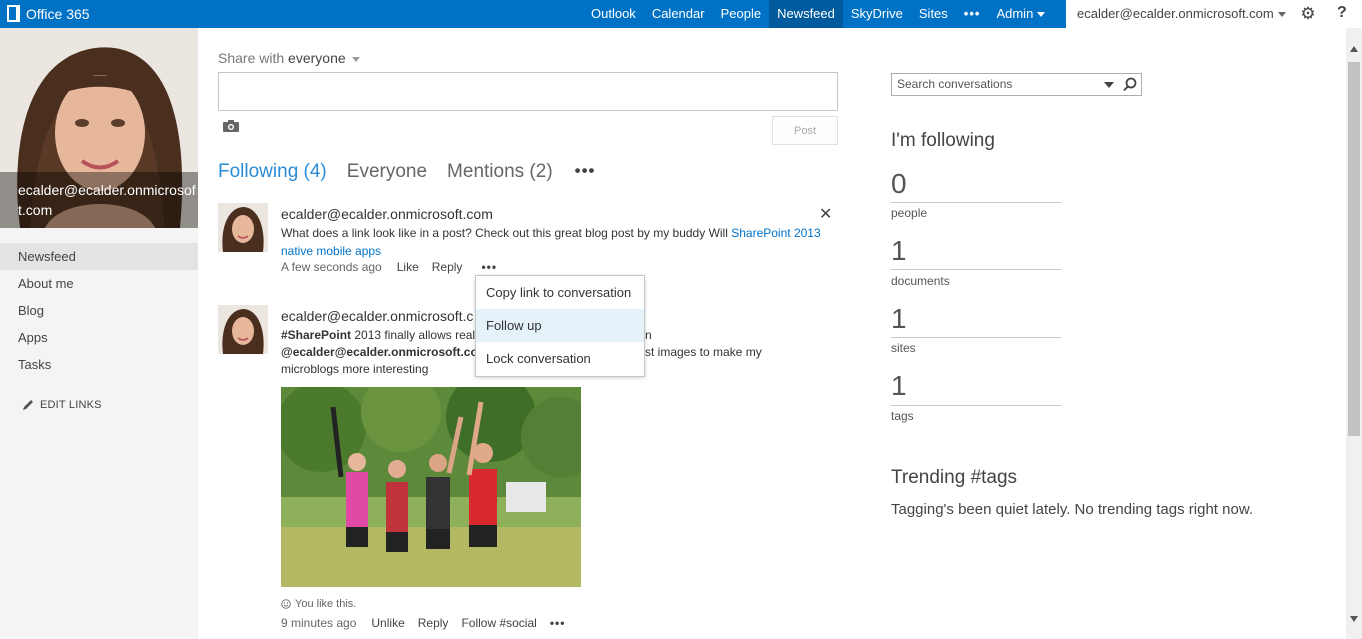 Image resolution: width=1362 pixels, height=639 pixels. I want to click on stat-documents: 1, so click(976, 253).